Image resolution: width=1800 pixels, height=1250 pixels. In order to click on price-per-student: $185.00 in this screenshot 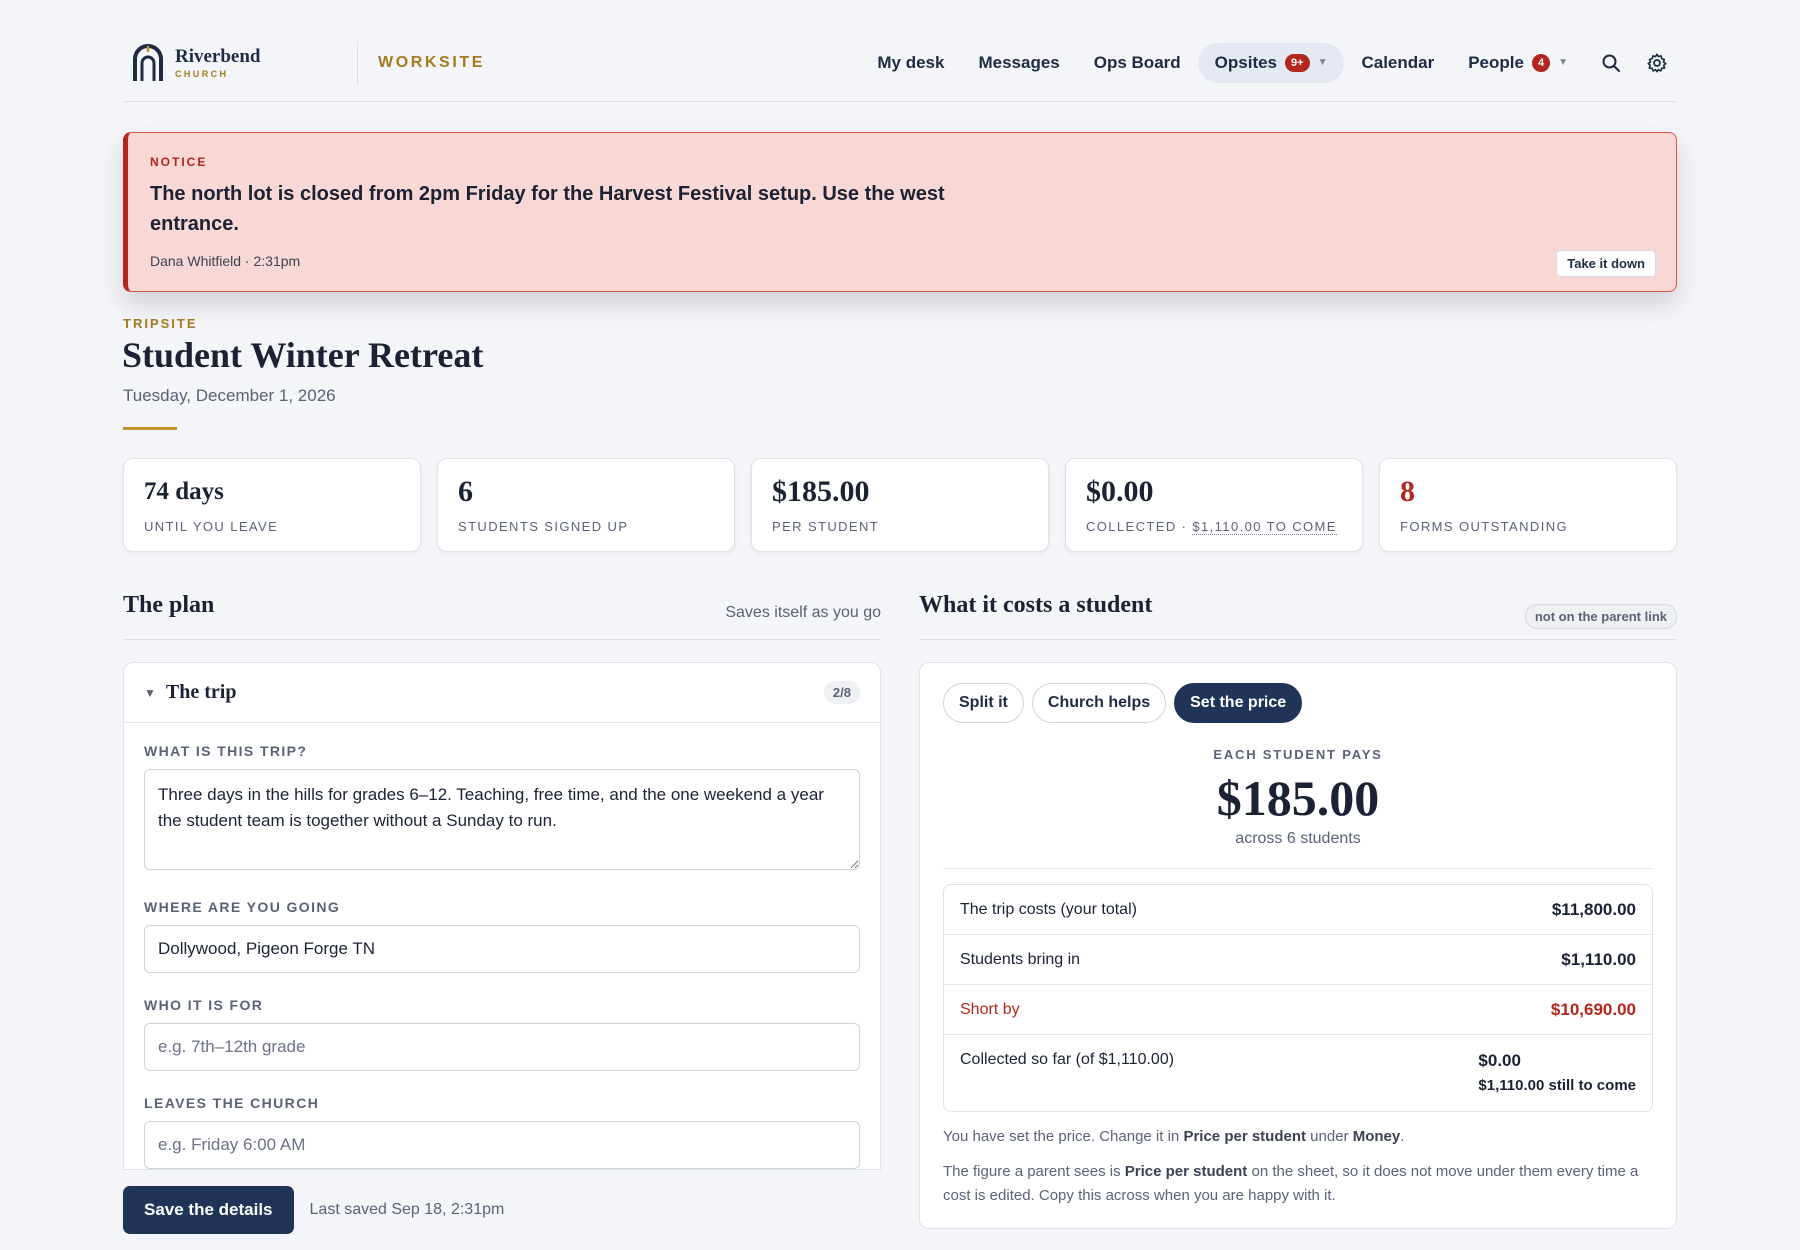, I will do `click(1298, 798)`.